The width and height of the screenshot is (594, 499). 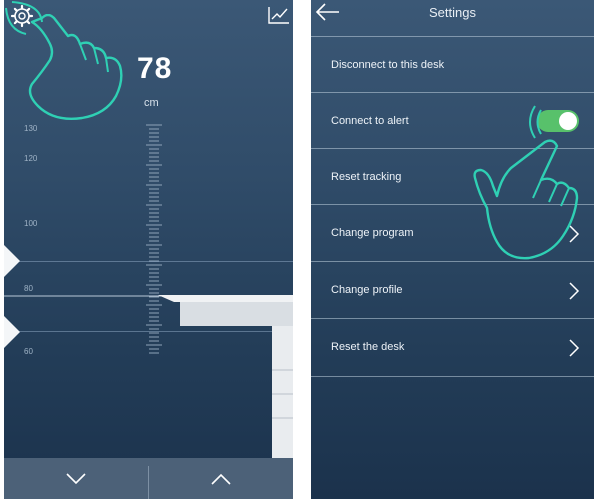 I want to click on tick-label: 120, so click(x=31, y=158).